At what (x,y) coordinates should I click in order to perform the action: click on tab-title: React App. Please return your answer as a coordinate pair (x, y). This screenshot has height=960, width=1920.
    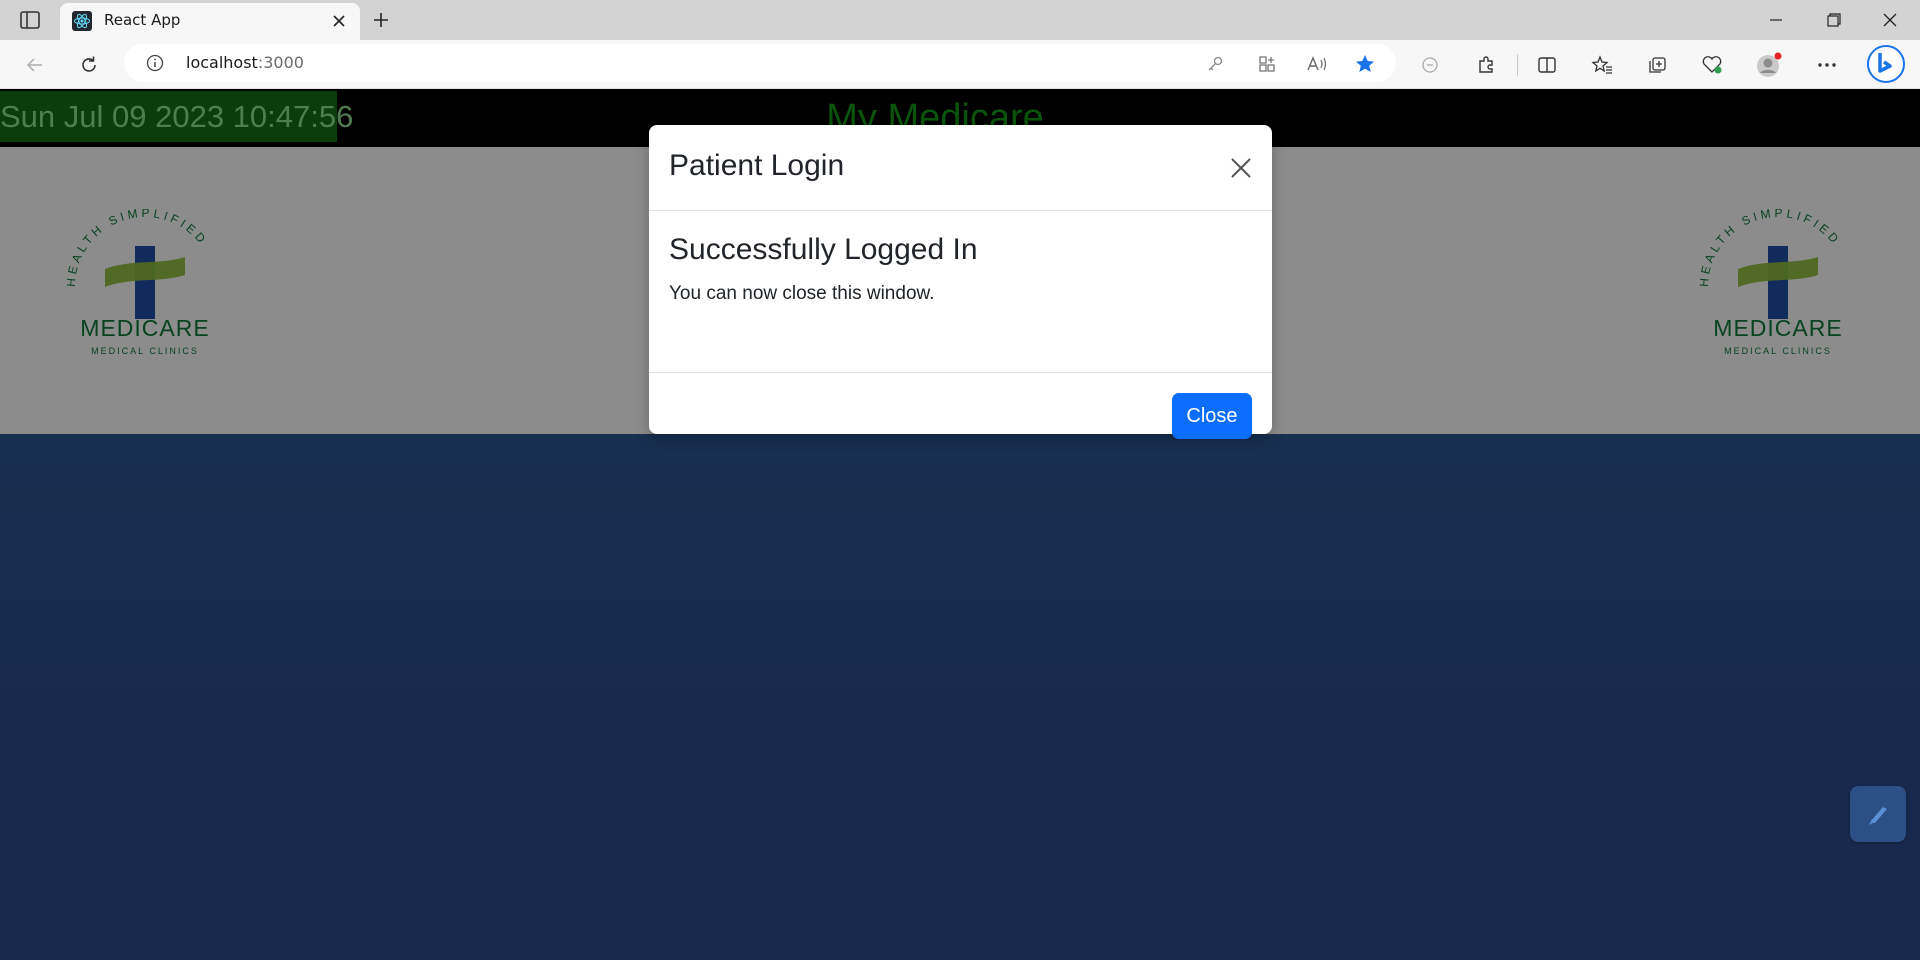
    Looking at the image, I should click on (142, 20).